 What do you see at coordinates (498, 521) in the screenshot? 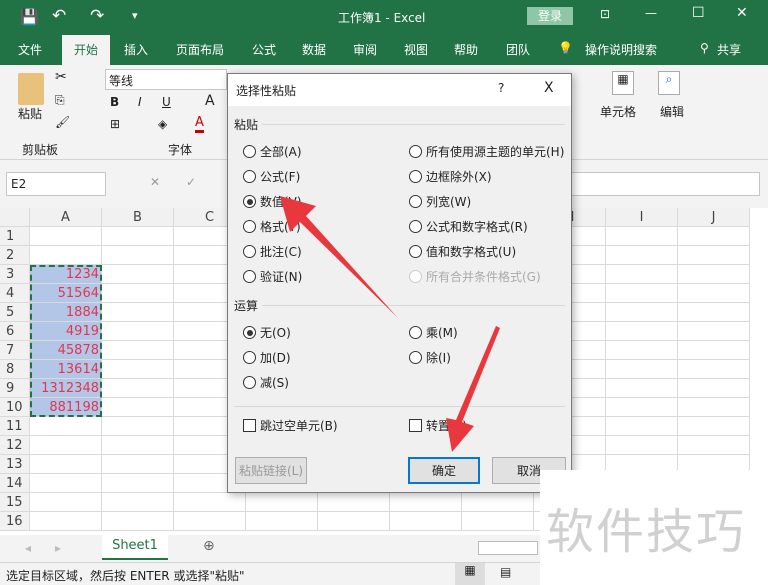
I see `cell-G16` at bounding box center [498, 521].